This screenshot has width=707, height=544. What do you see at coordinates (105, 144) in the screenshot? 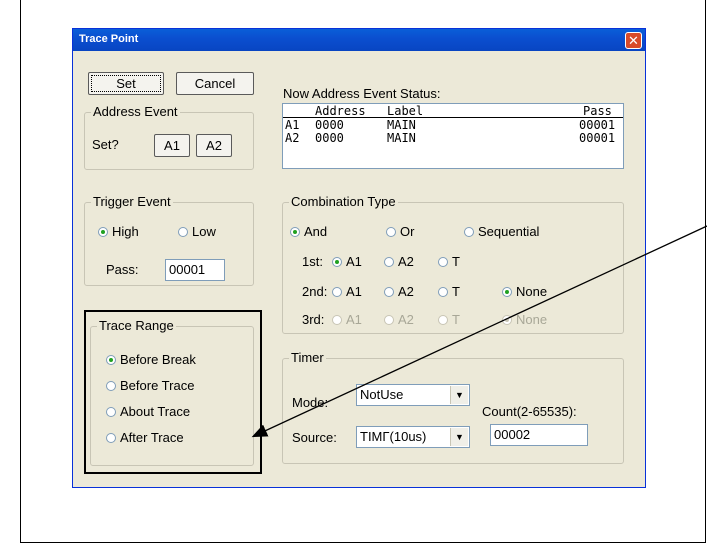
I see `set-question-label: Set?` at bounding box center [105, 144].